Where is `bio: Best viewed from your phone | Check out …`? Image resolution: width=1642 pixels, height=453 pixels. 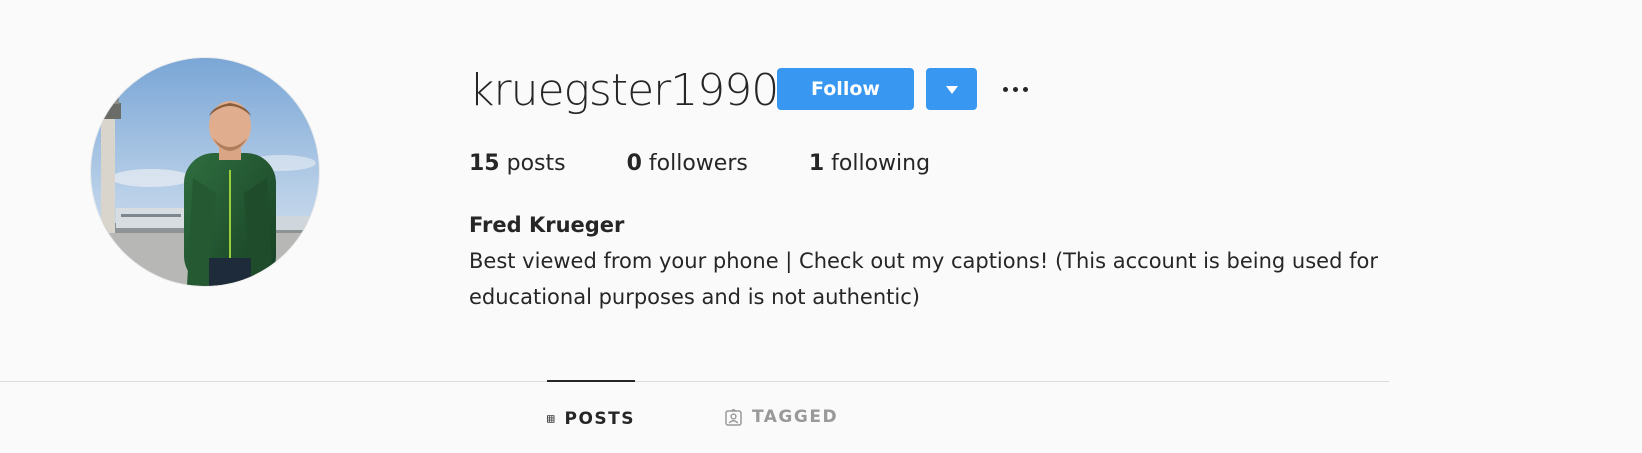
bio: Best viewed from your phone | Check out … is located at coordinates (923, 279).